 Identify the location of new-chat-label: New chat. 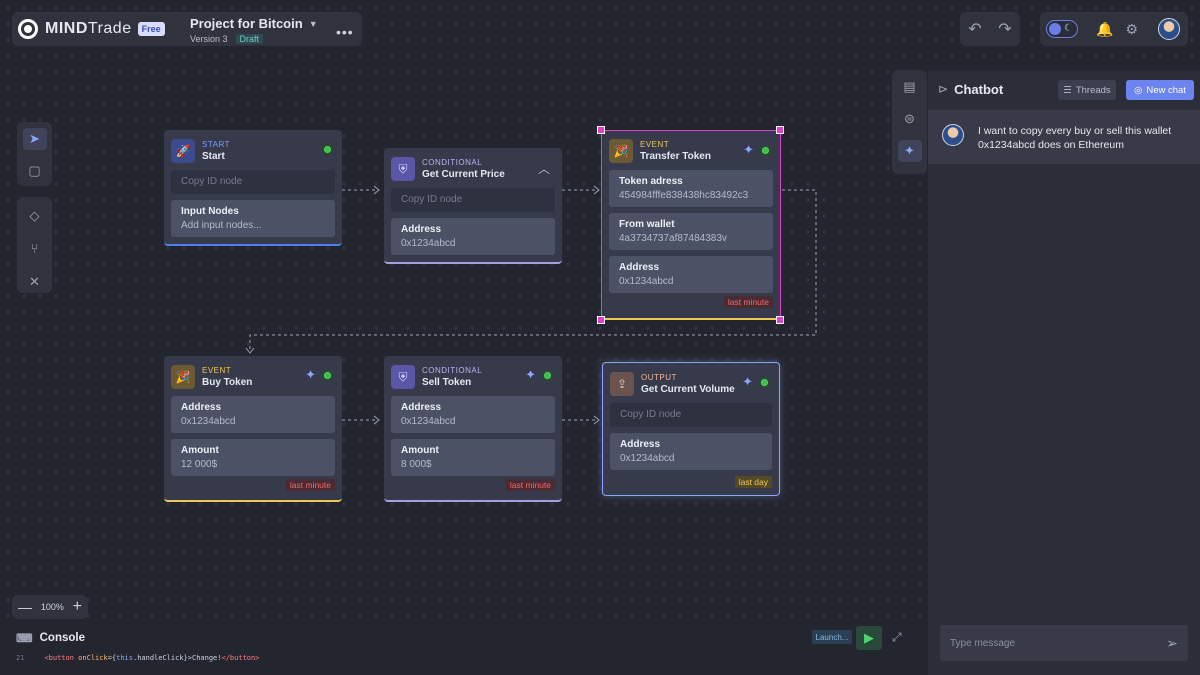
(1166, 90).